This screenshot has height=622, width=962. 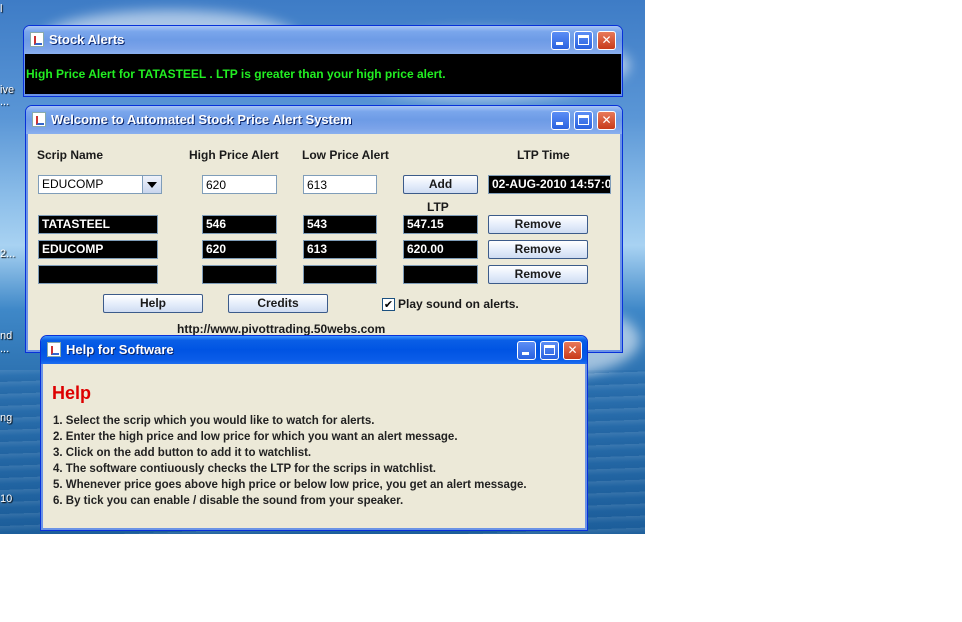 What do you see at coordinates (234, 155) in the screenshot?
I see `high-price-header: High Price Alert` at bounding box center [234, 155].